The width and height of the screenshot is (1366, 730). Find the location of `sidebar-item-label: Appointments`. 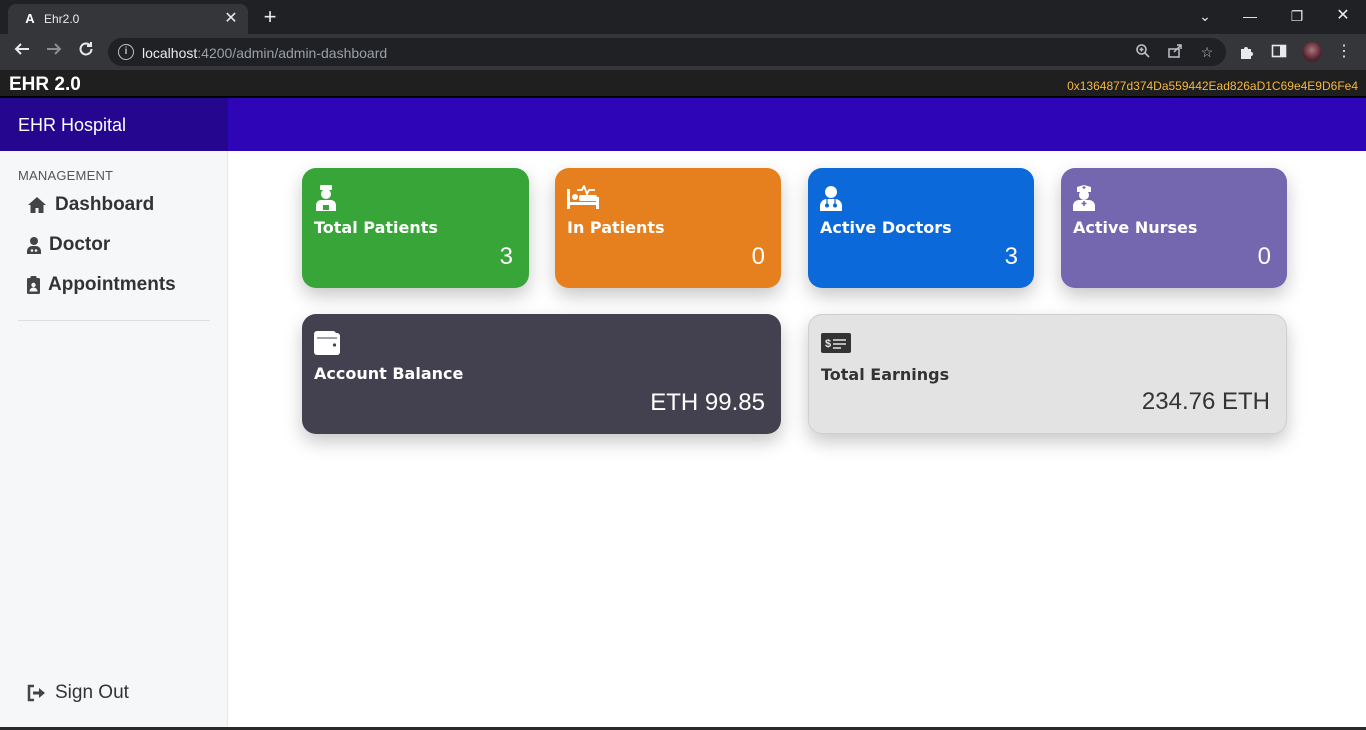

sidebar-item-label: Appointments is located at coordinates (112, 284).